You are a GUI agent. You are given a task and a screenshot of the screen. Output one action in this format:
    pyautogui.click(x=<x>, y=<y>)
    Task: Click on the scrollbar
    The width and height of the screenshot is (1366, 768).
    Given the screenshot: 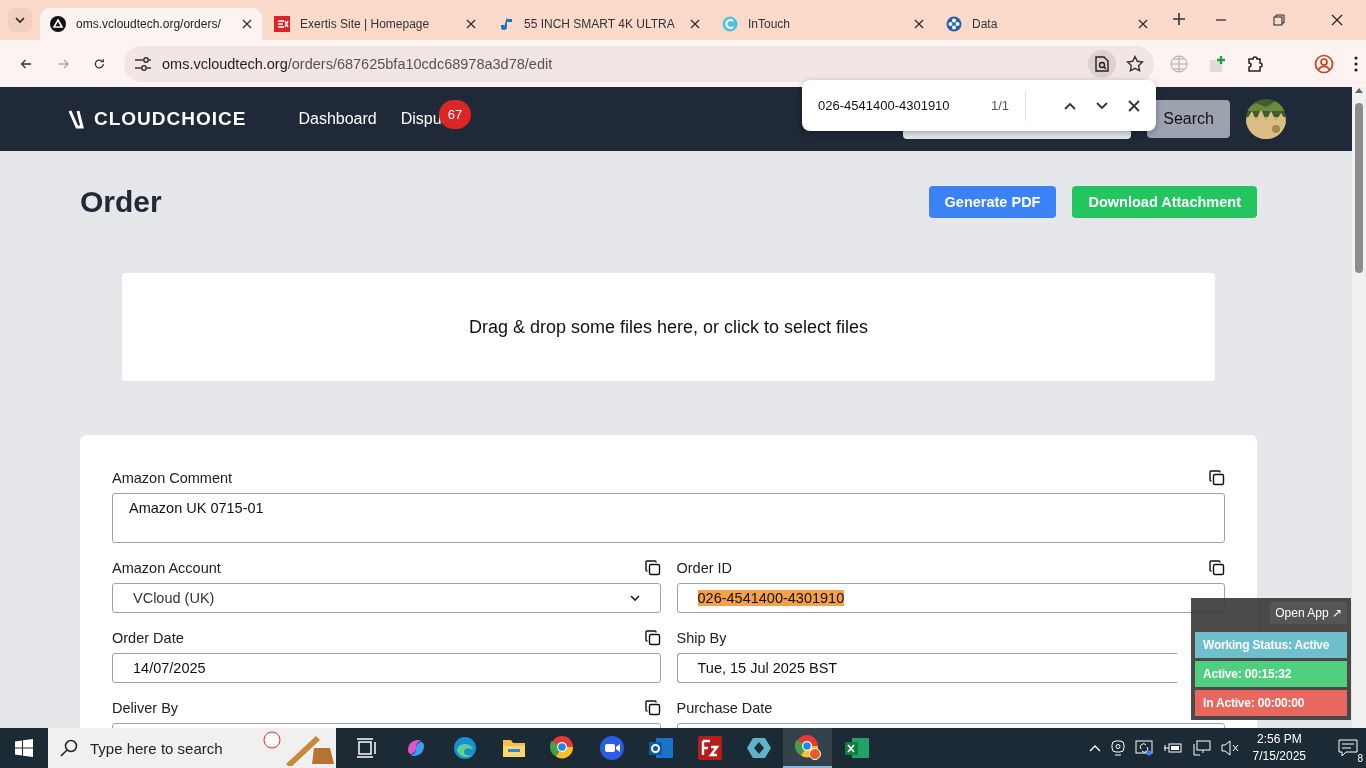 What is the action you would take?
    pyautogui.click(x=1359, y=407)
    